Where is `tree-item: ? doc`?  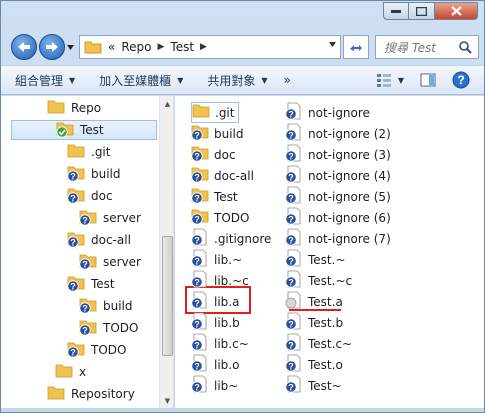
tree-item: ? doc is located at coordinates (90, 196).